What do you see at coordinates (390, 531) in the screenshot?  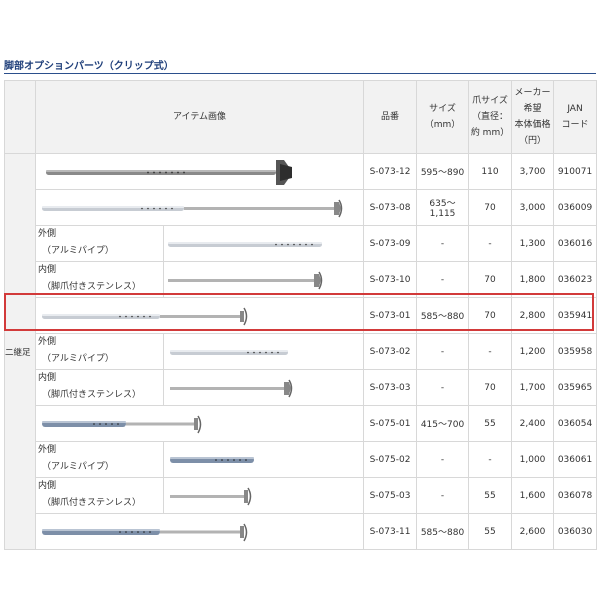 I see `part-number: S-073-11` at bounding box center [390, 531].